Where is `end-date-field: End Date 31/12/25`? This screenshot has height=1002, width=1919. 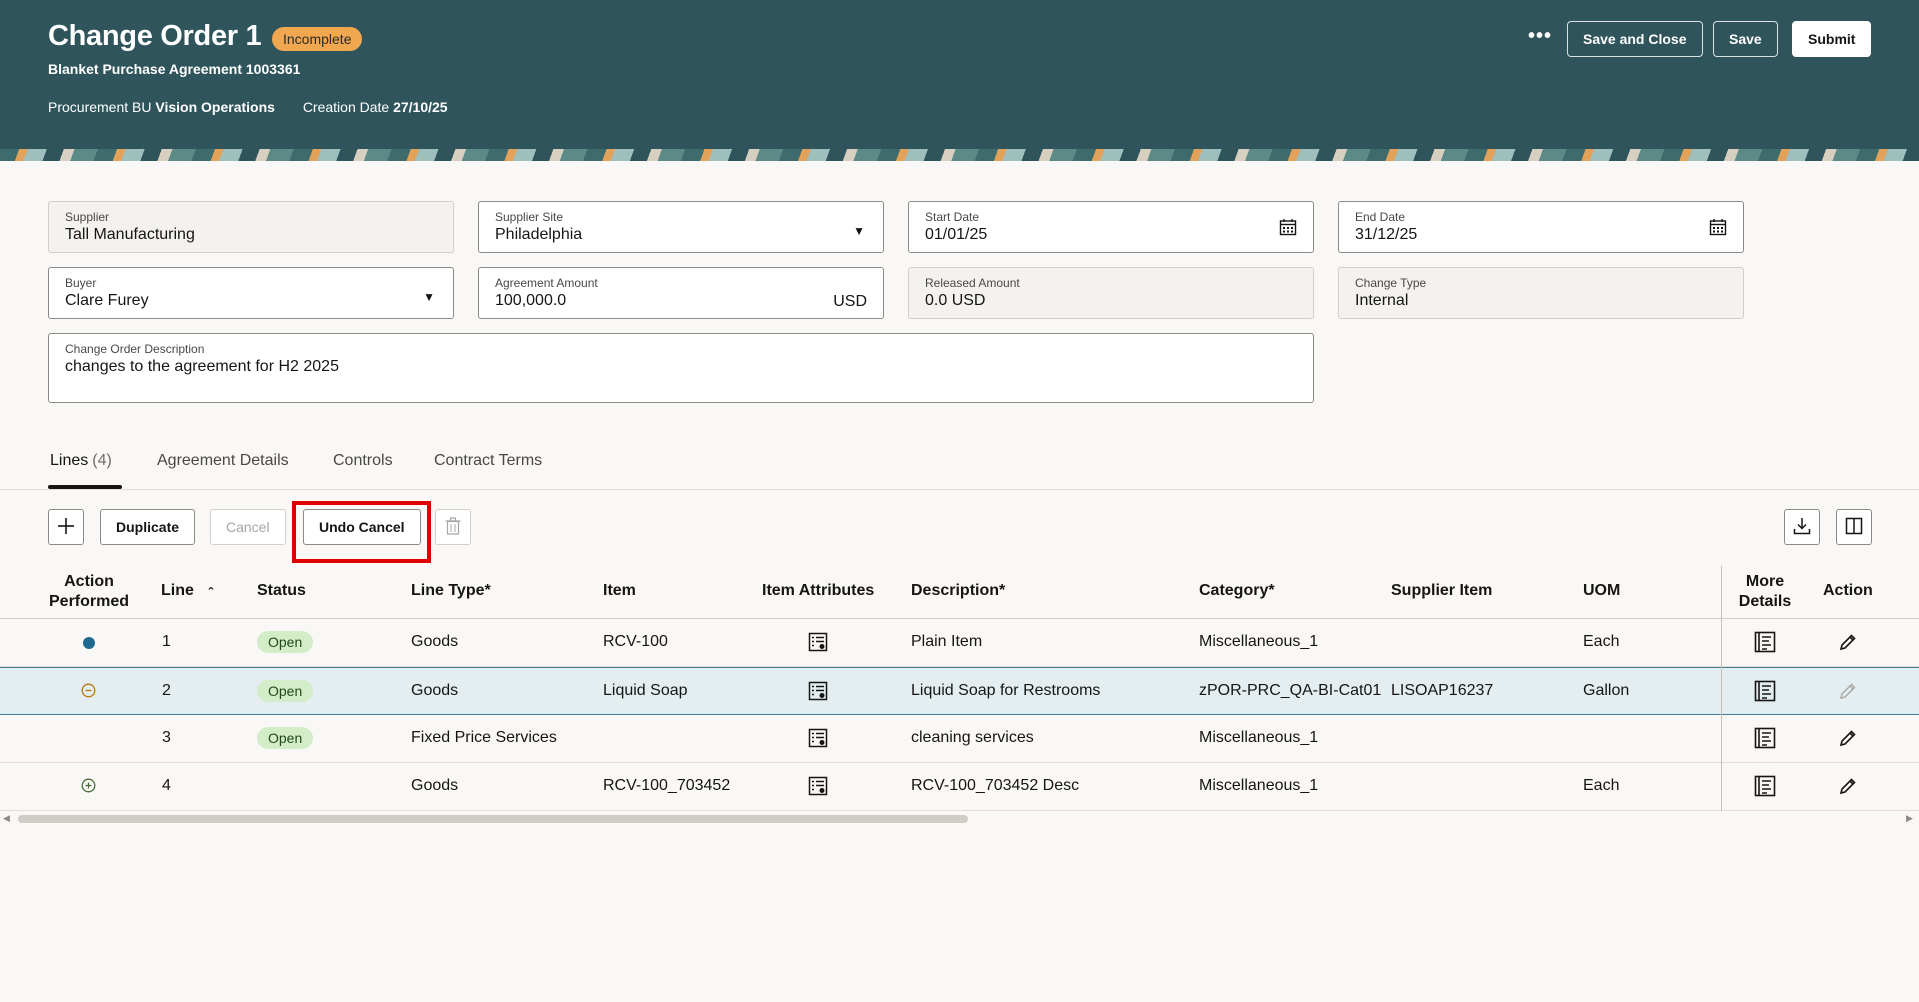
end-date-field: End Date 31/12/25 is located at coordinates (1541, 227).